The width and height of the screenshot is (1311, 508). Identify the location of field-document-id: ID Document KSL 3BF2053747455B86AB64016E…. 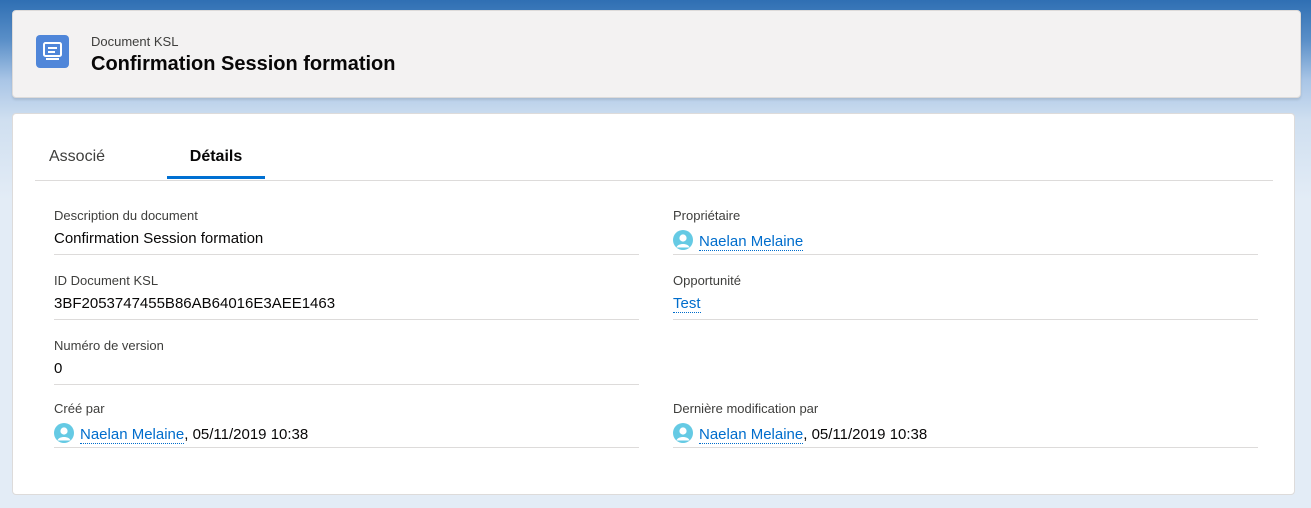
(346, 292).